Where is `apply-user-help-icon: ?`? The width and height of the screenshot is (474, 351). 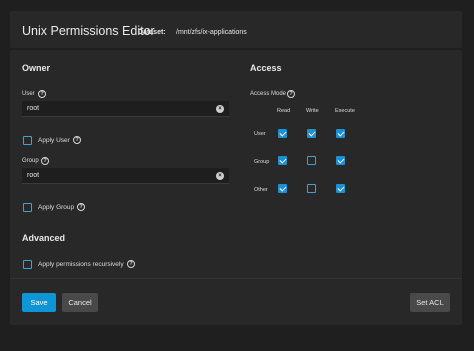 apply-user-help-icon: ? is located at coordinates (77, 140).